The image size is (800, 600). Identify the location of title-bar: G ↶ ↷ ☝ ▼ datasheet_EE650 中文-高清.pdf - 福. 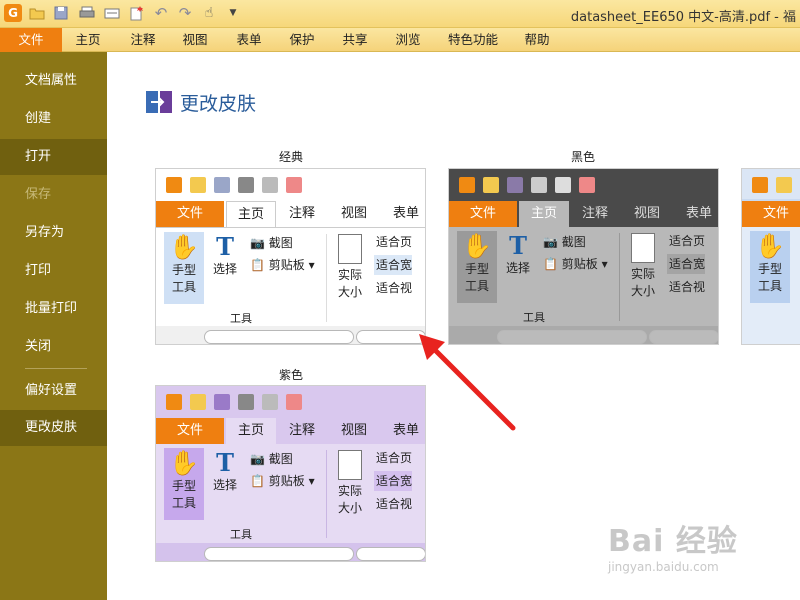
(400, 14).